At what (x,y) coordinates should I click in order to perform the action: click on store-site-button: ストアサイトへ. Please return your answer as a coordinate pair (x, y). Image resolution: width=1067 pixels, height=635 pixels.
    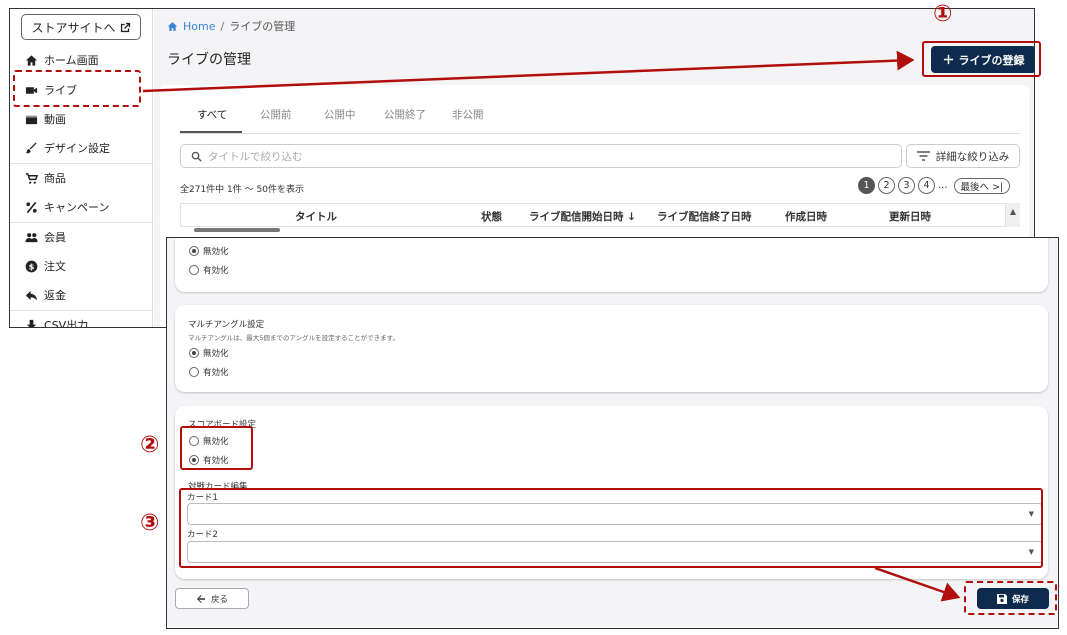
    Looking at the image, I should click on (81, 27).